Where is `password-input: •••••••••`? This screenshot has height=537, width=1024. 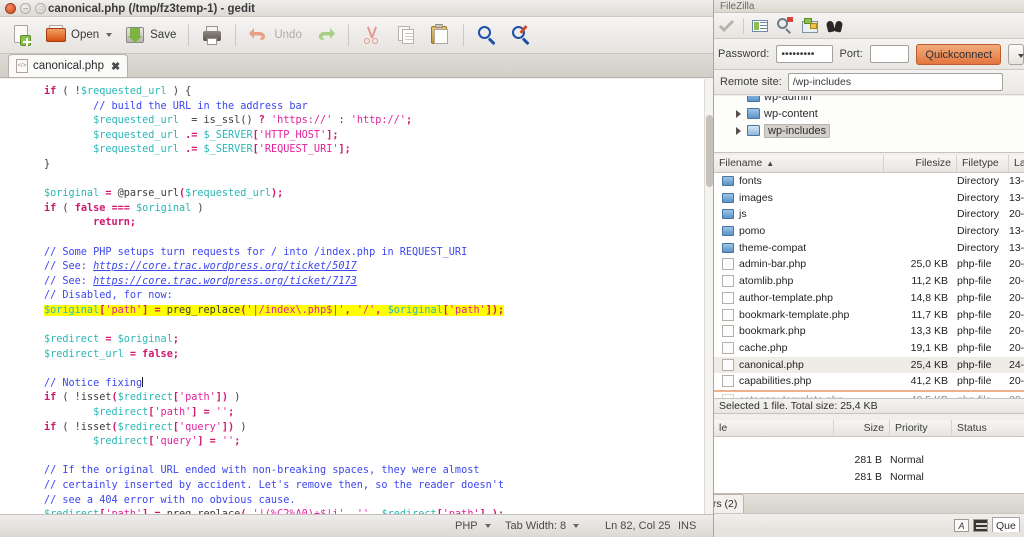 password-input: ••••••••• is located at coordinates (804, 54).